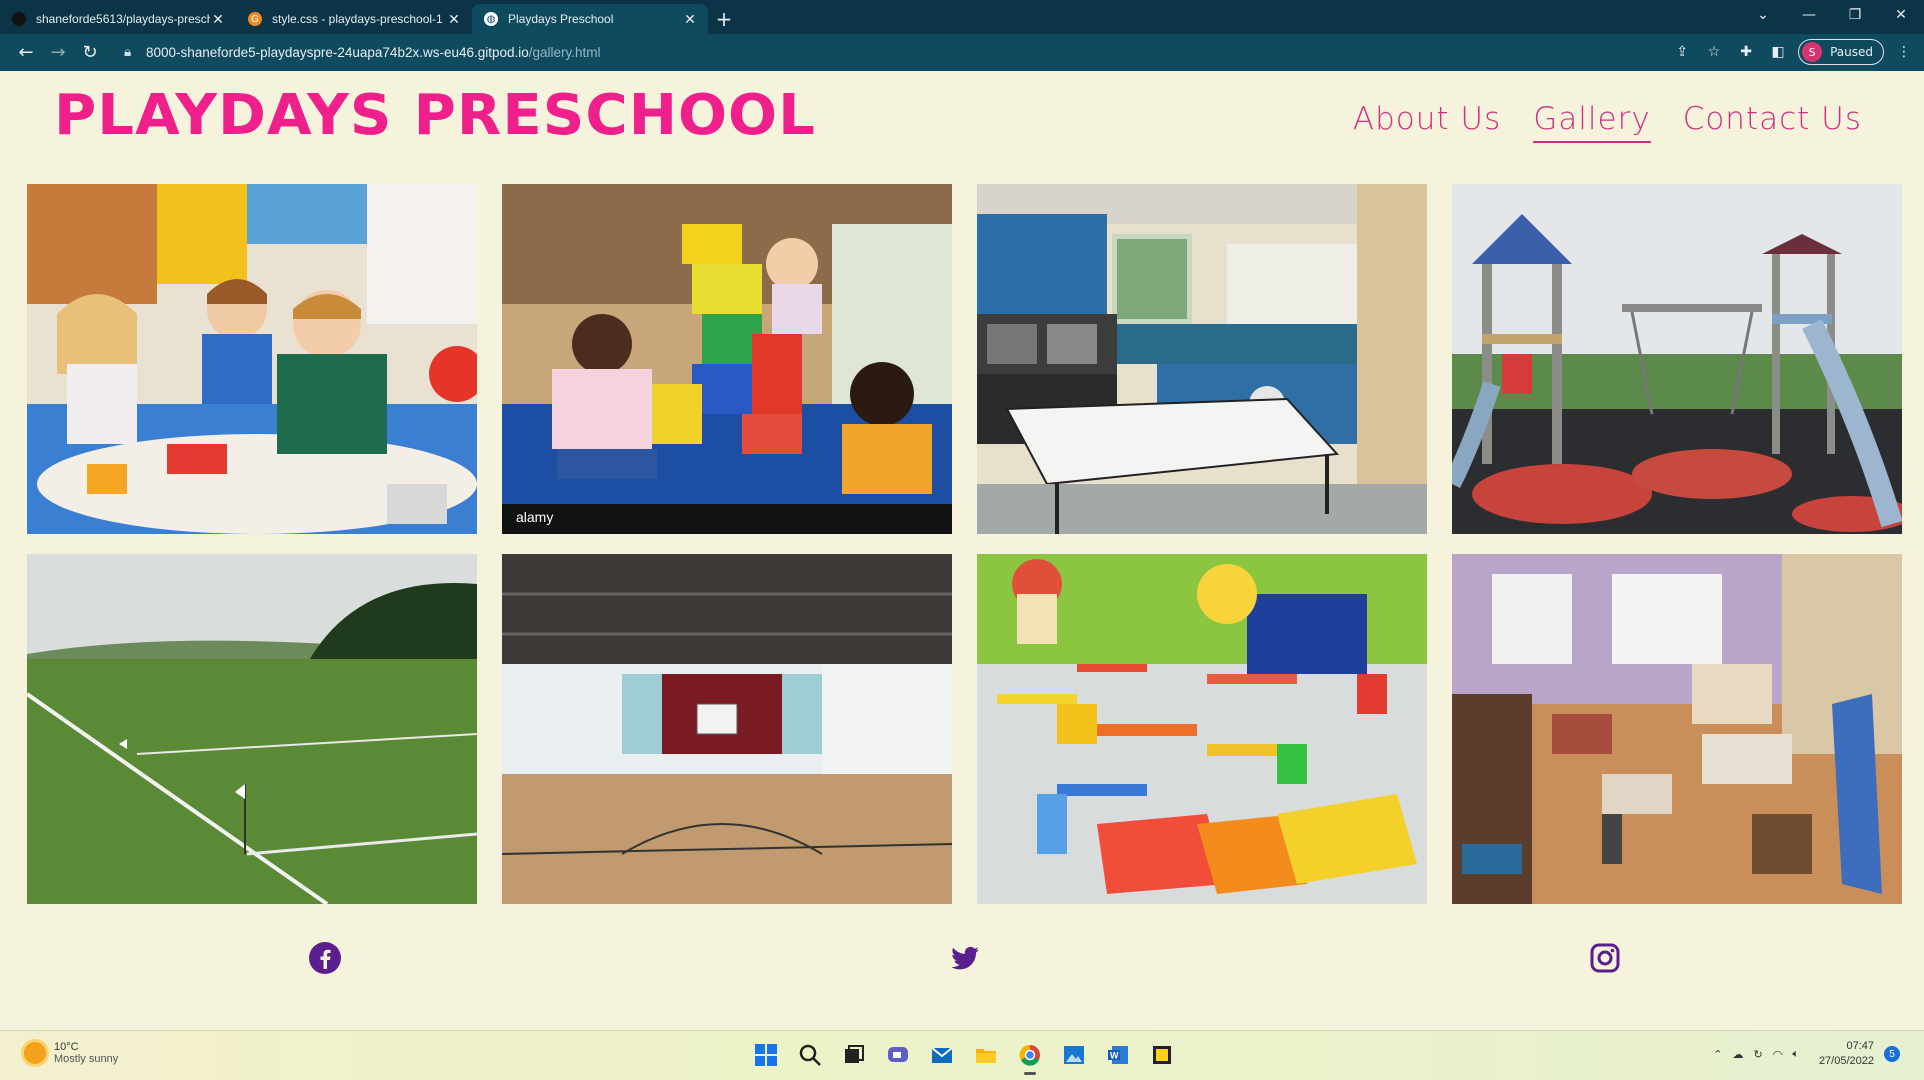 Image resolution: width=1924 pixels, height=1080 pixels. Describe the element at coordinates (35, 1053) in the screenshot. I see `sun-icon` at that location.